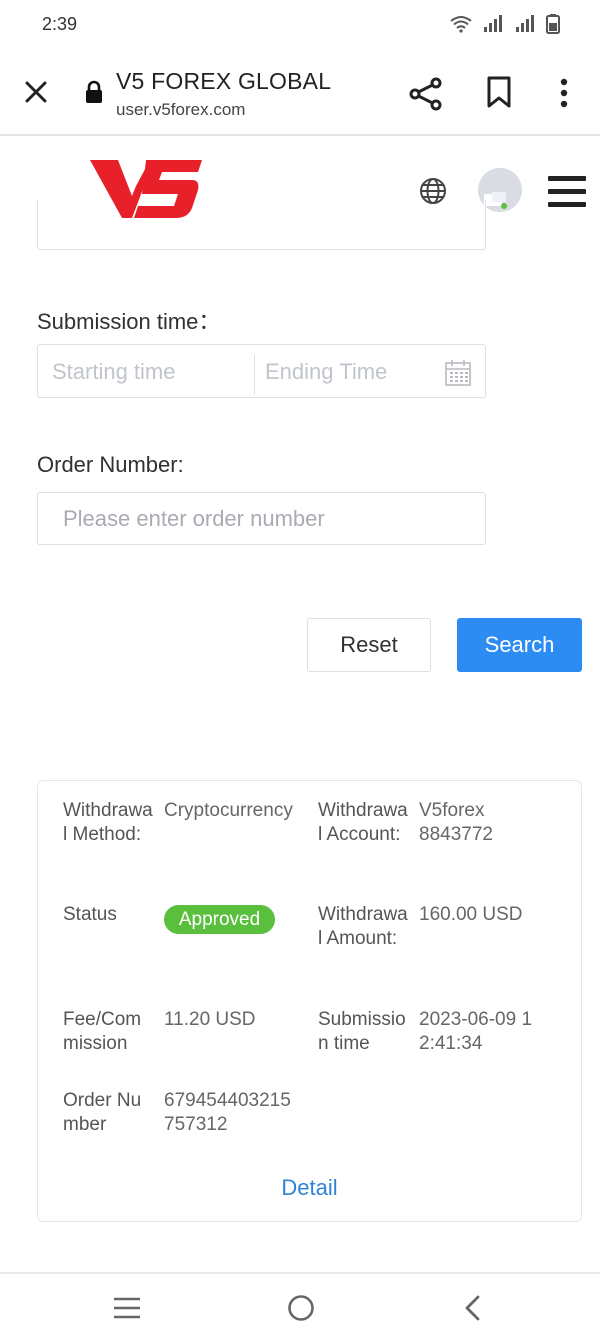 The width and height of the screenshot is (600, 1338). I want to click on order-number-record-label: Order Number, so click(102, 1112).